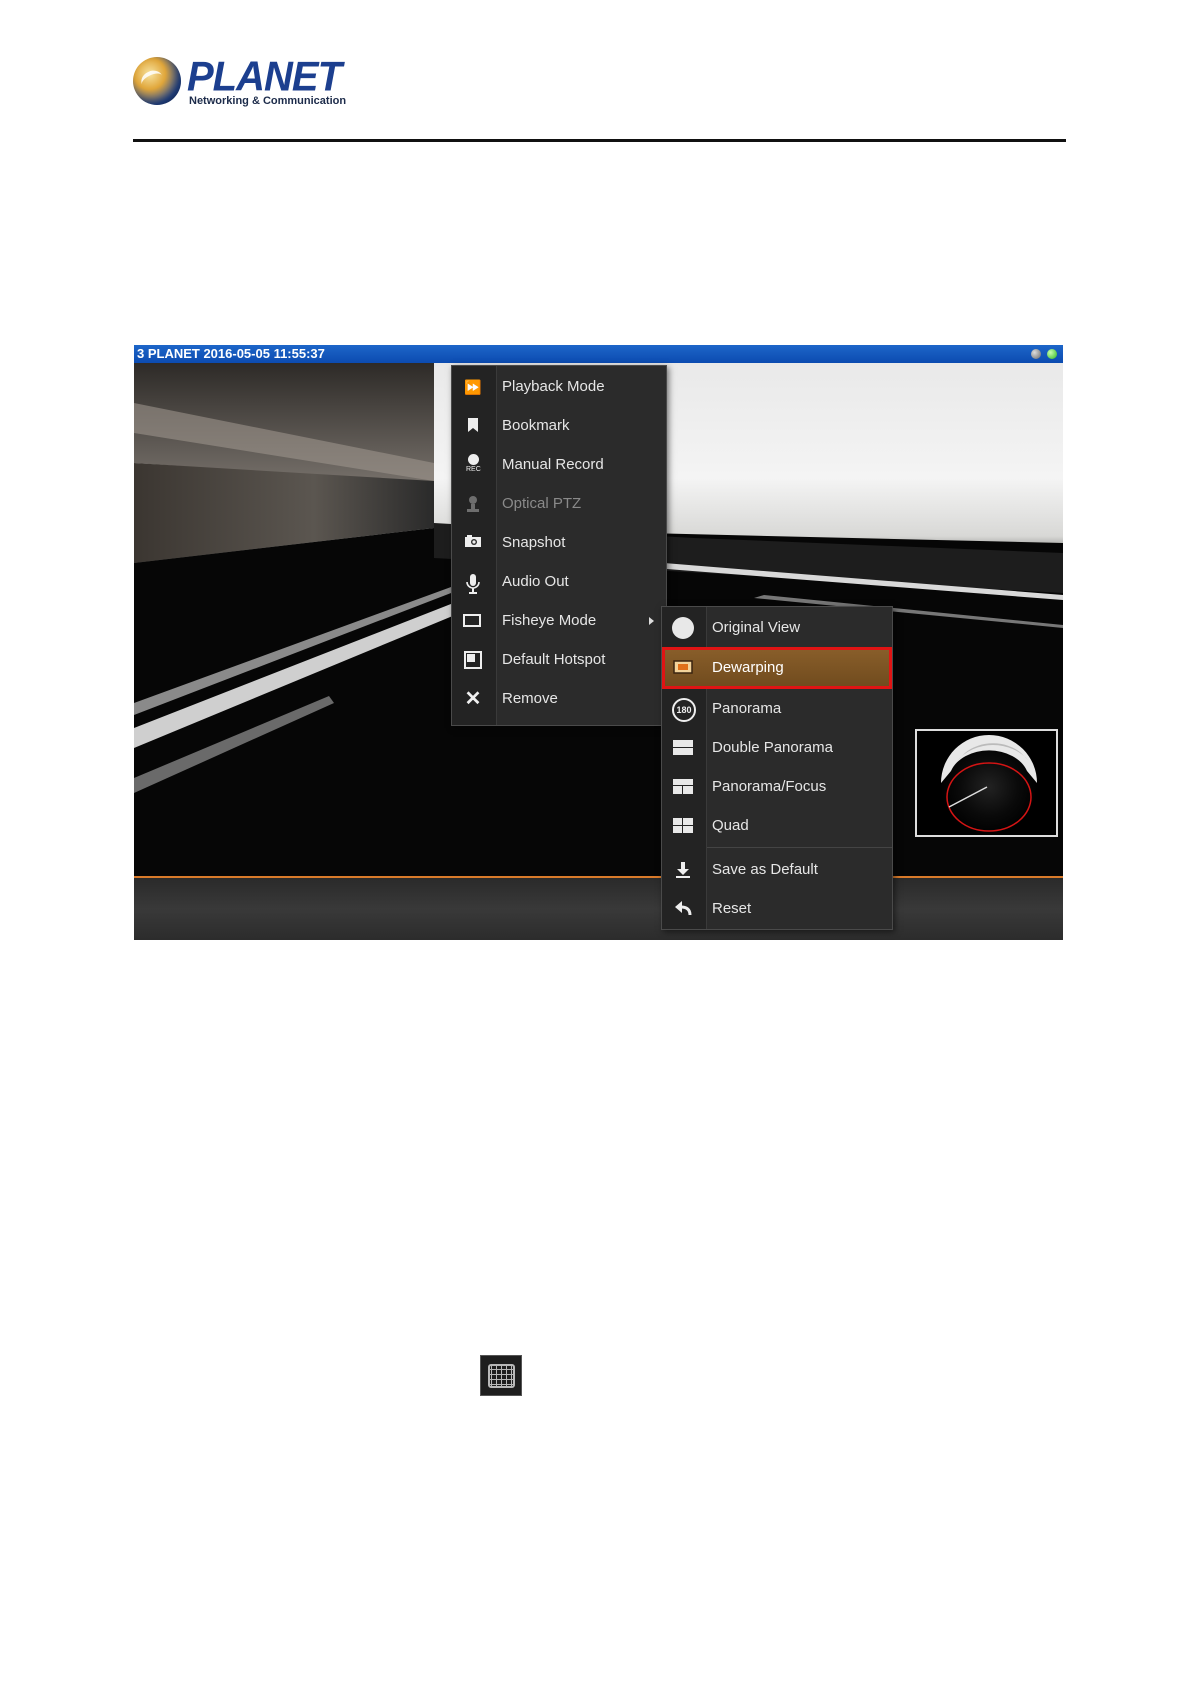 The width and height of the screenshot is (1190, 1684). What do you see at coordinates (473, 699) in the screenshot?
I see `close-icon: ✕` at bounding box center [473, 699].